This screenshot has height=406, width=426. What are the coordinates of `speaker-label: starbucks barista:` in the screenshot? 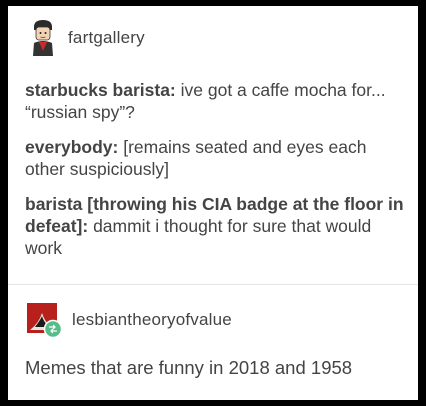 It's located at (100, 90).